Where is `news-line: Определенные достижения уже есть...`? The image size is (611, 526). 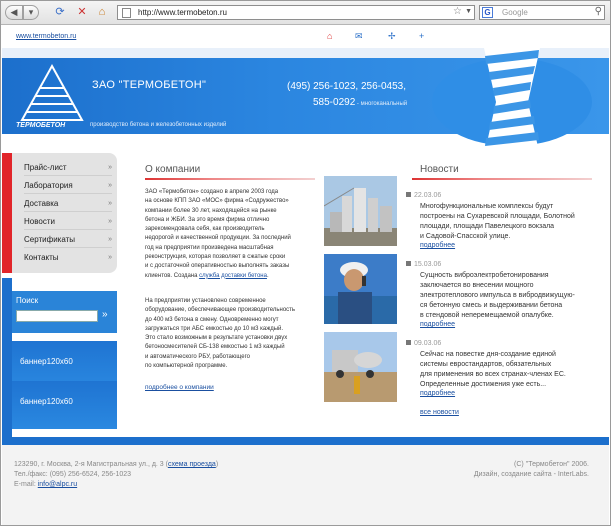
news-line: Определенные достижения уже есть... is located at coordinates (483, 384).